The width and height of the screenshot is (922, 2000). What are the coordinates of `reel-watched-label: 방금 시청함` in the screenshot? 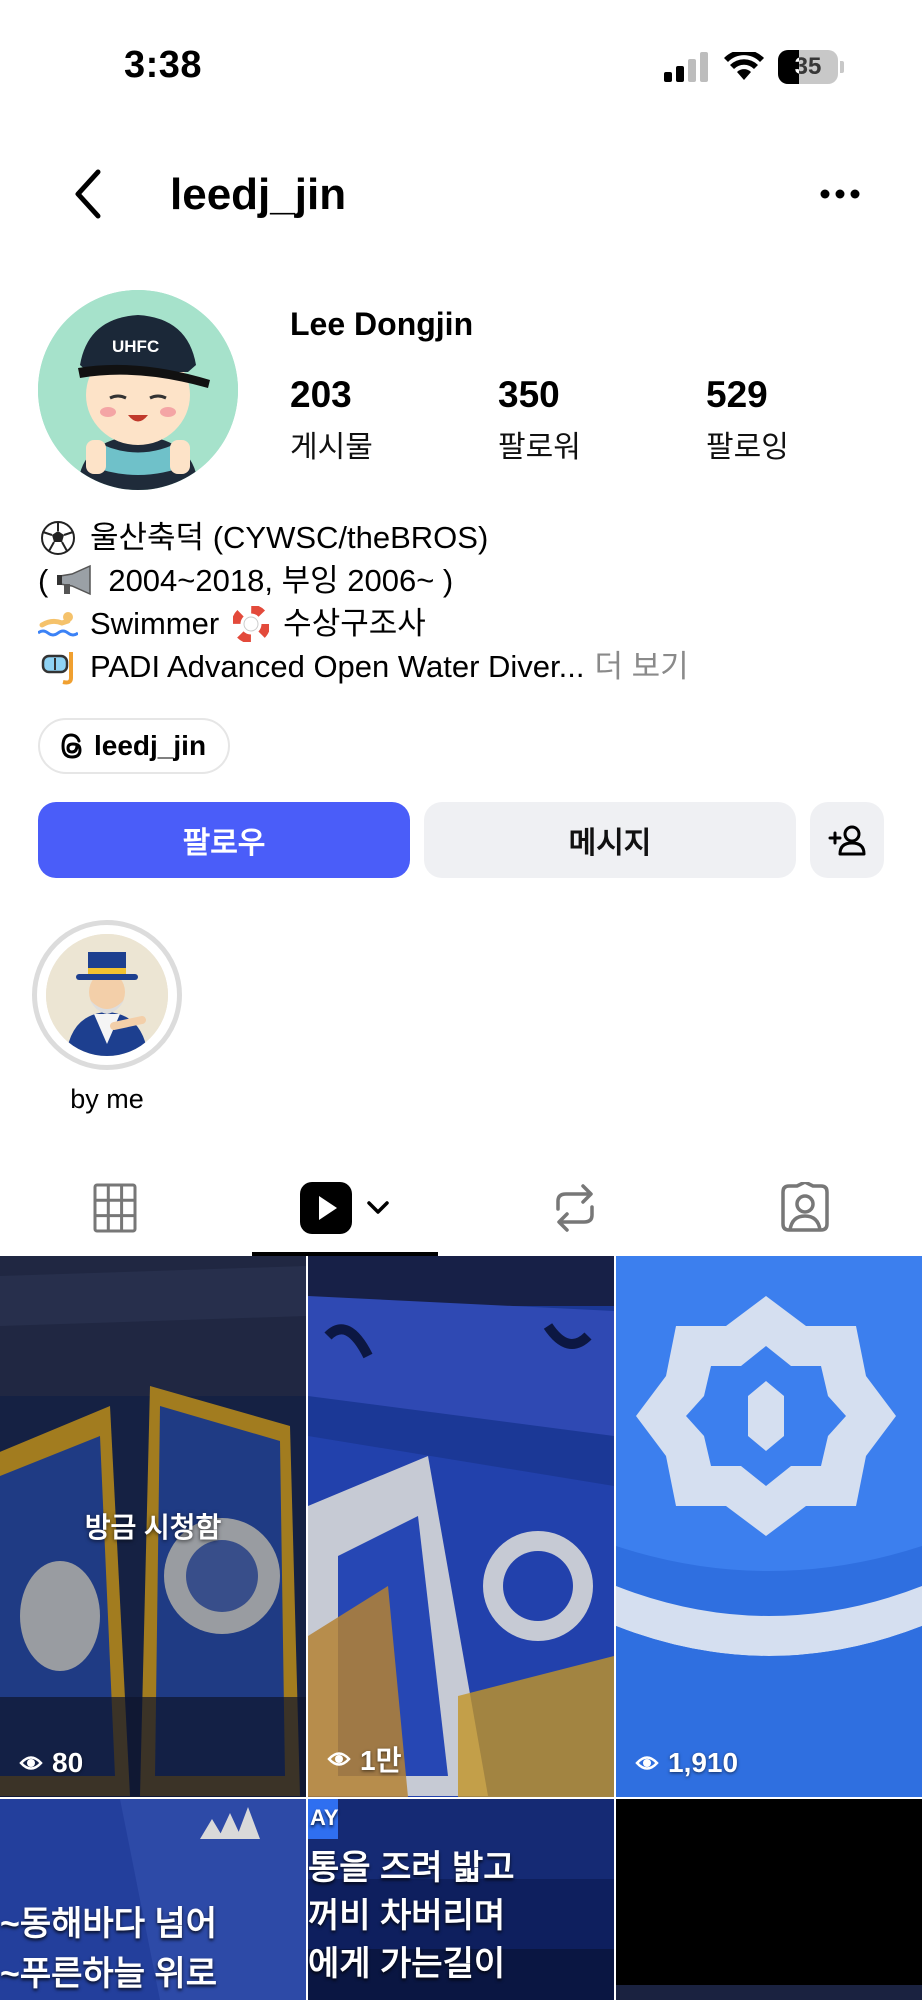 It's located at (153, 1527).